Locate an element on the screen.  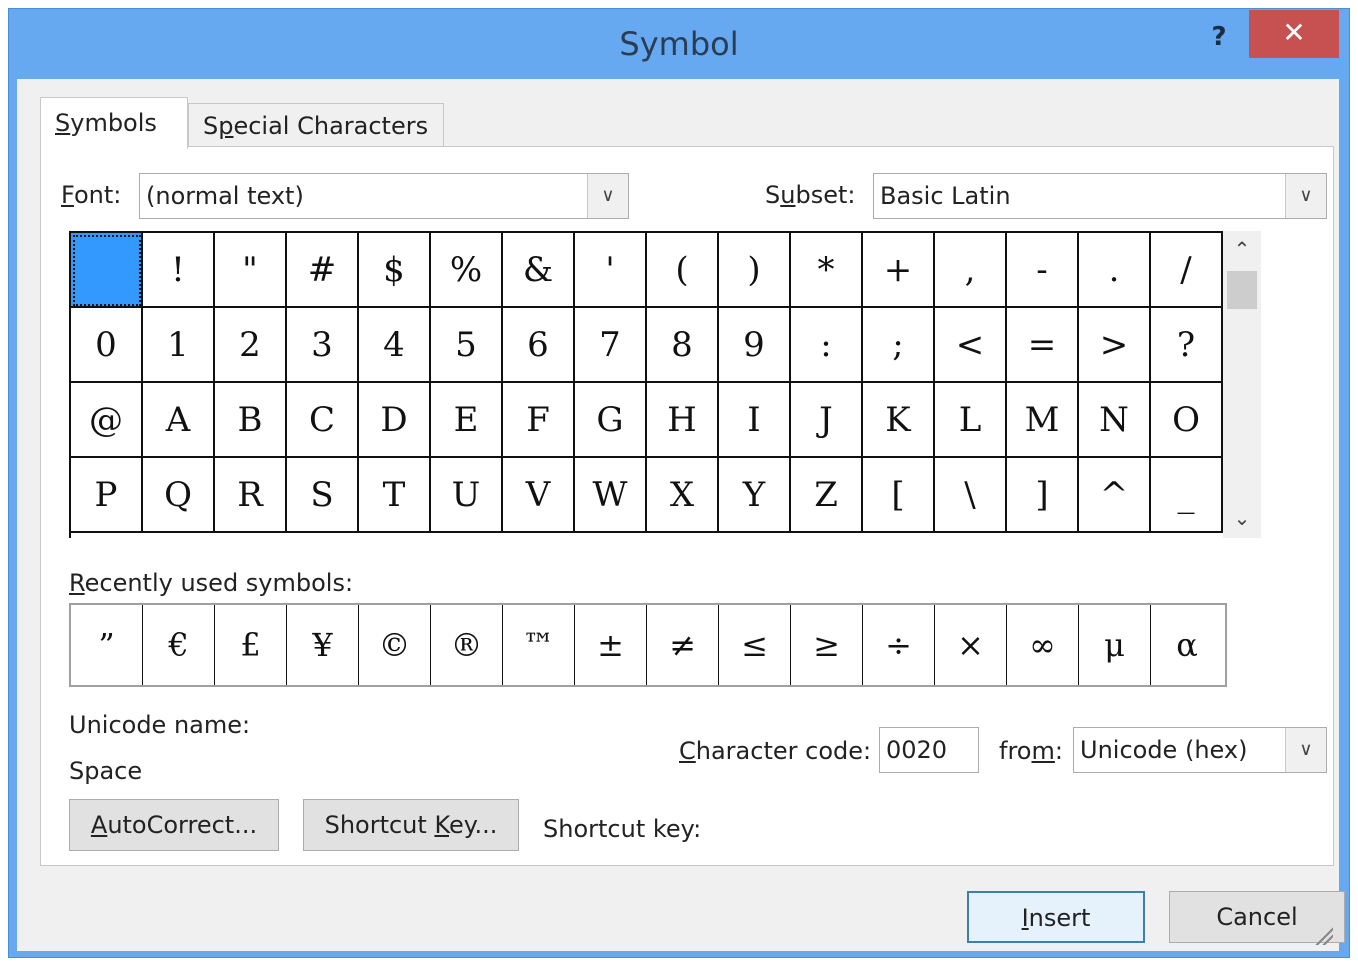
symbol-cell: W is located at coordinates (611, 495).